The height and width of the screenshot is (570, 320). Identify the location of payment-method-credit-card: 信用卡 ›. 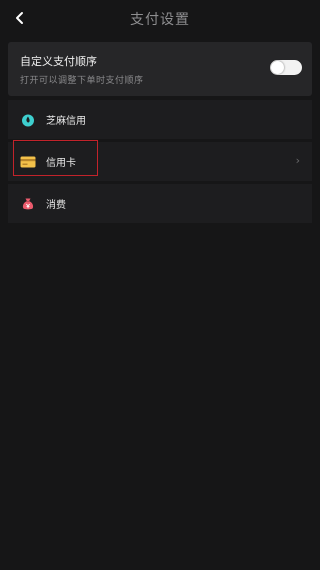
(160, 161).